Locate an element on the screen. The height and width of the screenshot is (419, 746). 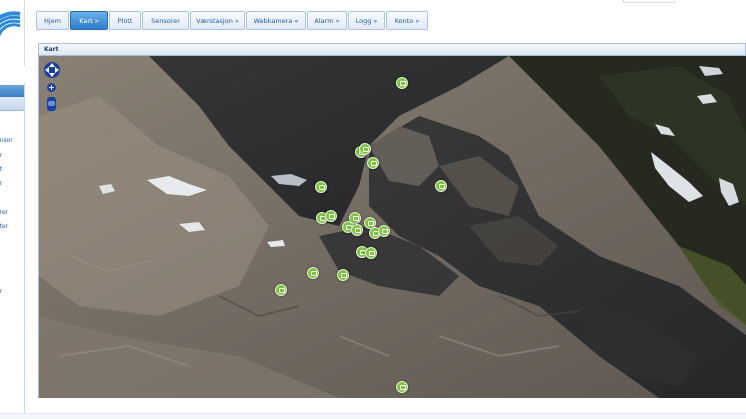
tab-konto: Konto » is located at coordinates (407, 20).